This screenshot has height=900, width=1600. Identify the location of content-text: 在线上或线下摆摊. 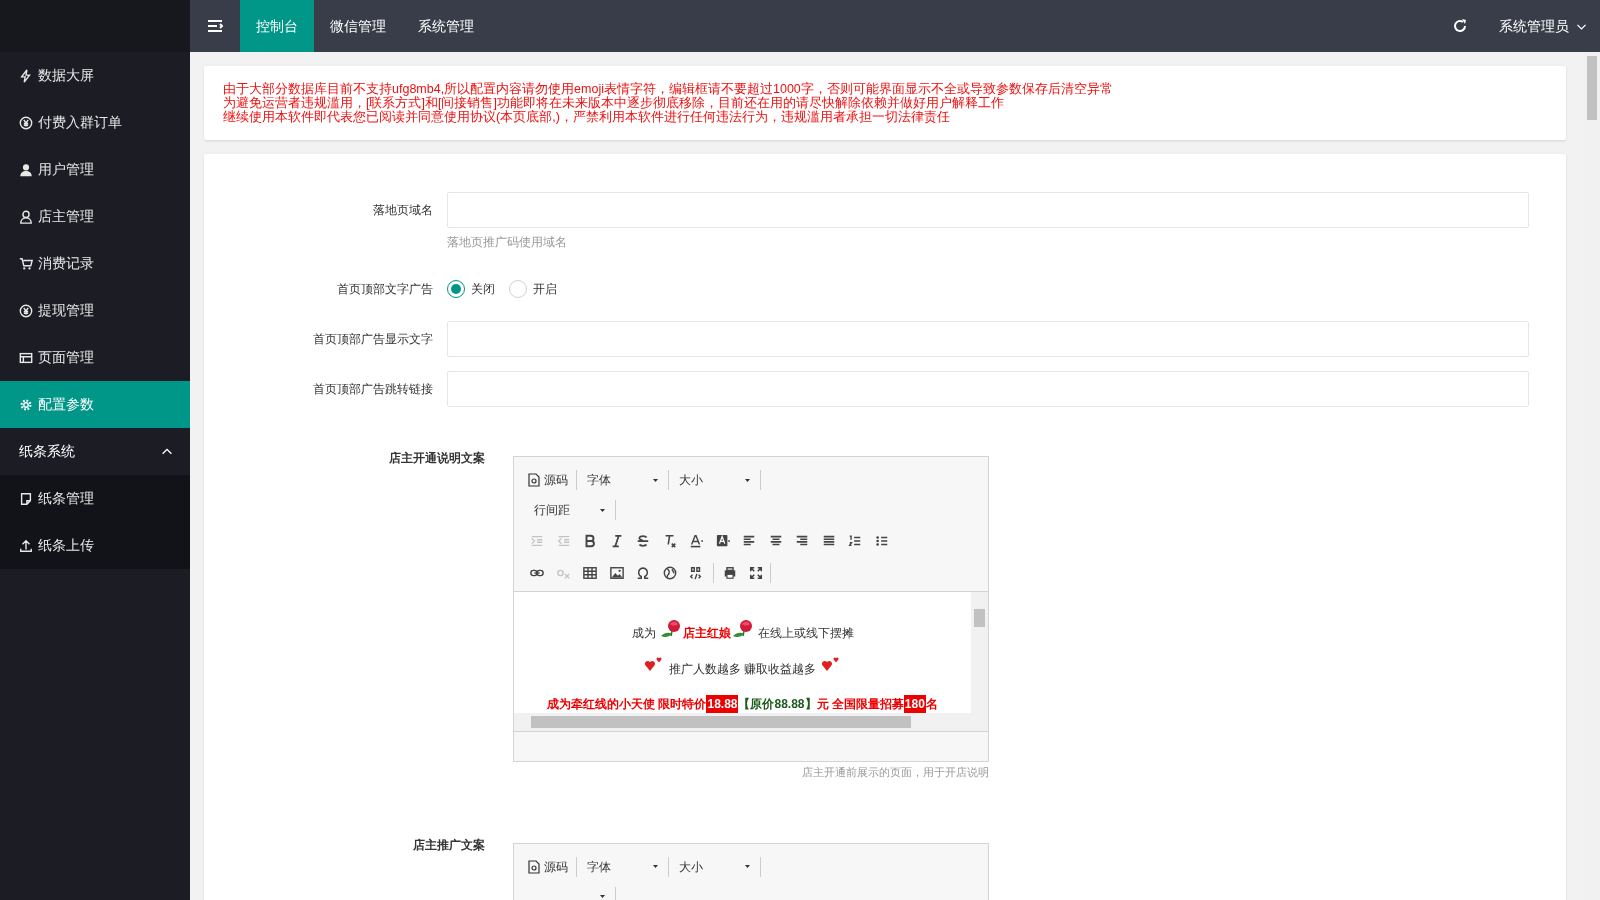
(805, 633).